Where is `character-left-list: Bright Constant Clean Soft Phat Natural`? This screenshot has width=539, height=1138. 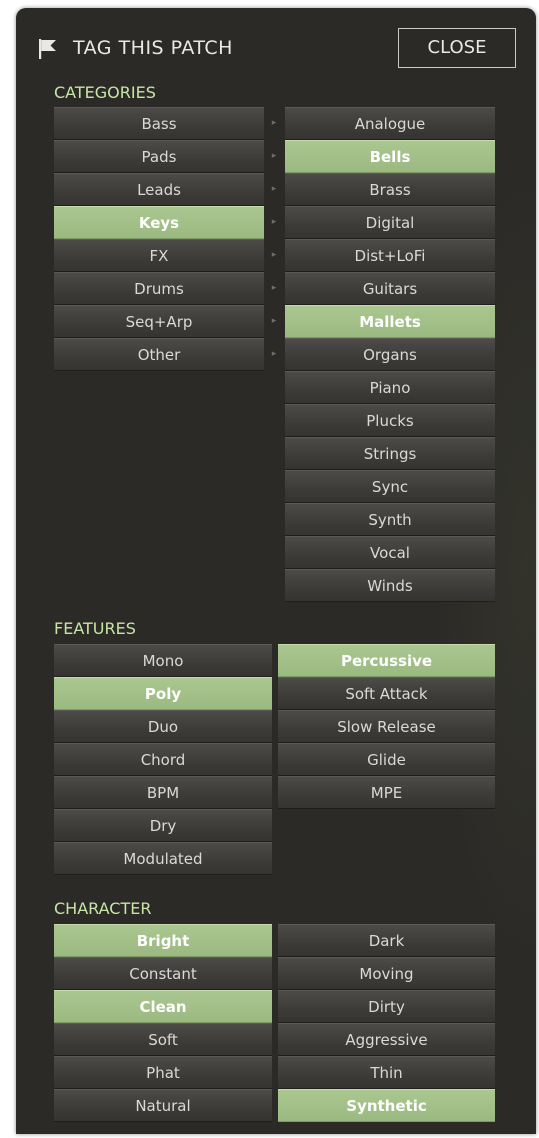 character-left-list: Bright Constant Clean Soft Phat Natural is located at coordinates (163, 1023).